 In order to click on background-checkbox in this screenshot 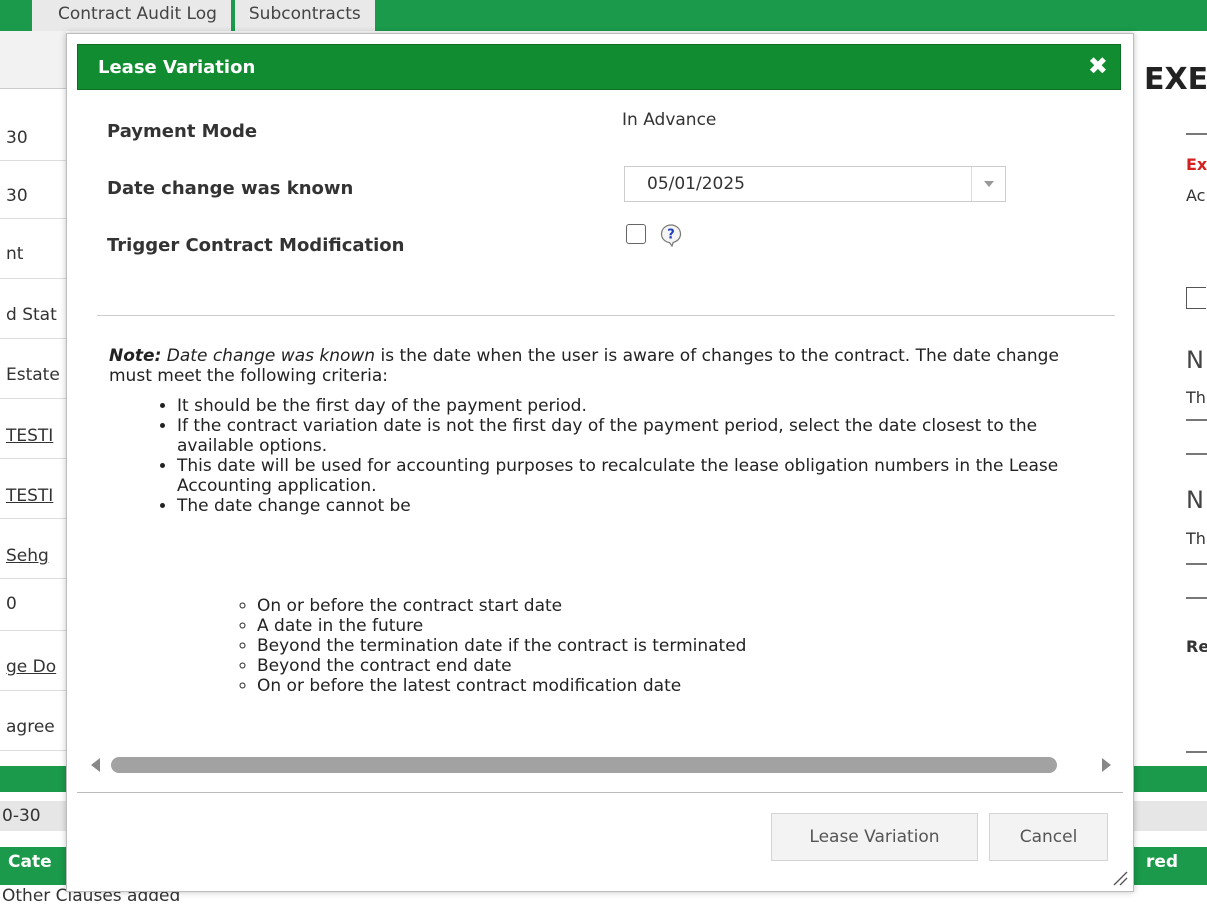, I will do `click(1196, 298)`.